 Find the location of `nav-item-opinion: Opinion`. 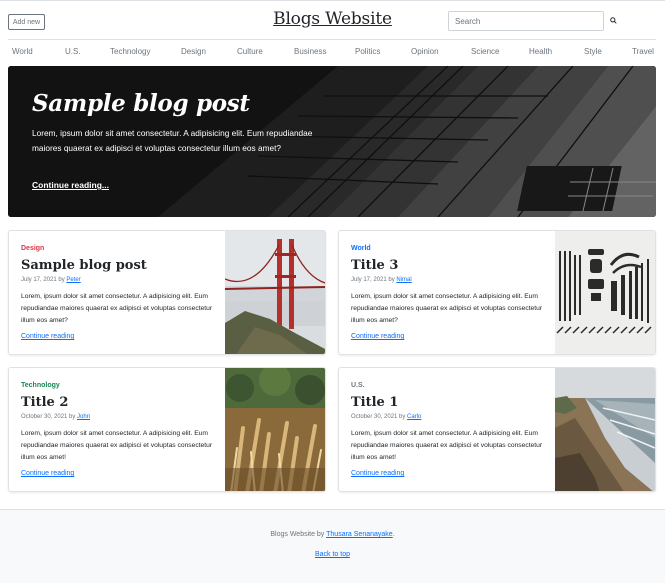

nav-item-opinion: Opinion is located at coordinates (425, 51).